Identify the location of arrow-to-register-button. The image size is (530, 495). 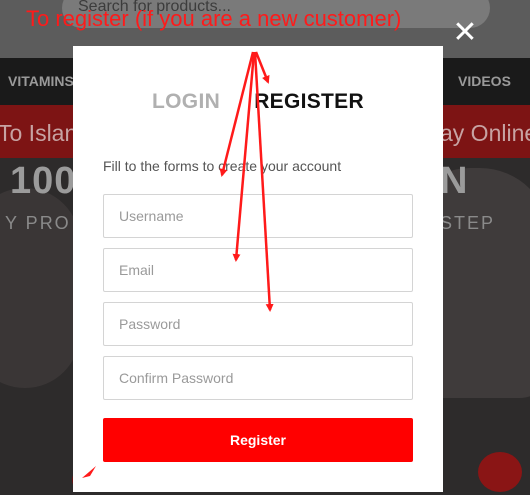
(89, 472).